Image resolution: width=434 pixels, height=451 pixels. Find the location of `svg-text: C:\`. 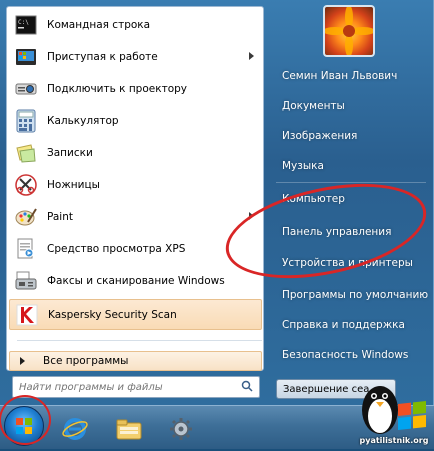

svg-text: C:\ is located at coordinates (23, 22).